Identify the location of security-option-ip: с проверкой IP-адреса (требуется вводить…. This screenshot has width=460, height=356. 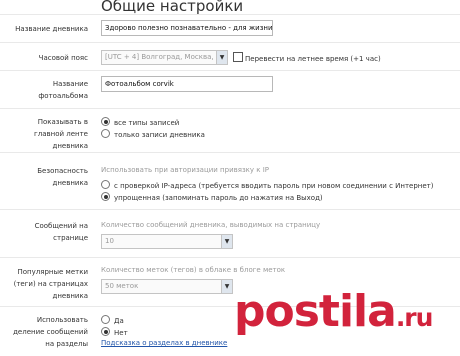
(267, 185).